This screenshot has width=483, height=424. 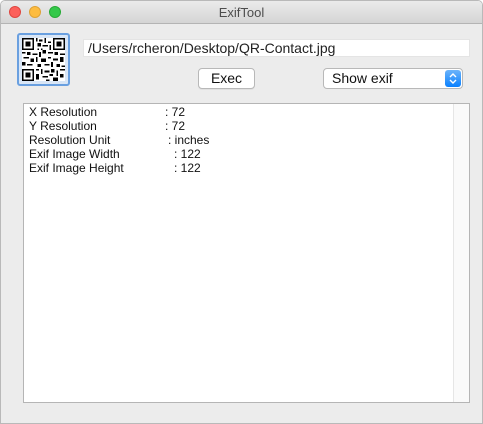 I want to click on exif-tag-name: Exif Image Height, so click(x=76, y=168).